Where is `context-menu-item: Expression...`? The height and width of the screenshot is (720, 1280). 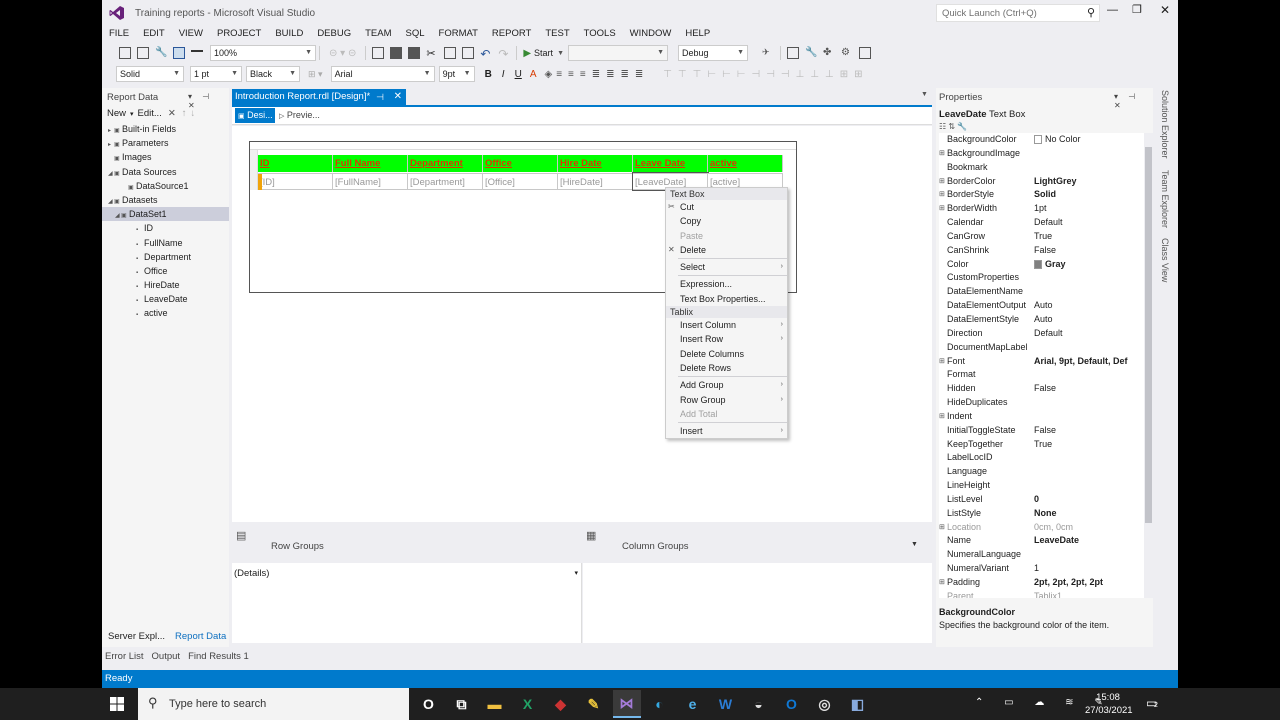
context-menu-item: Expression... is located at coordinates (726, 284).